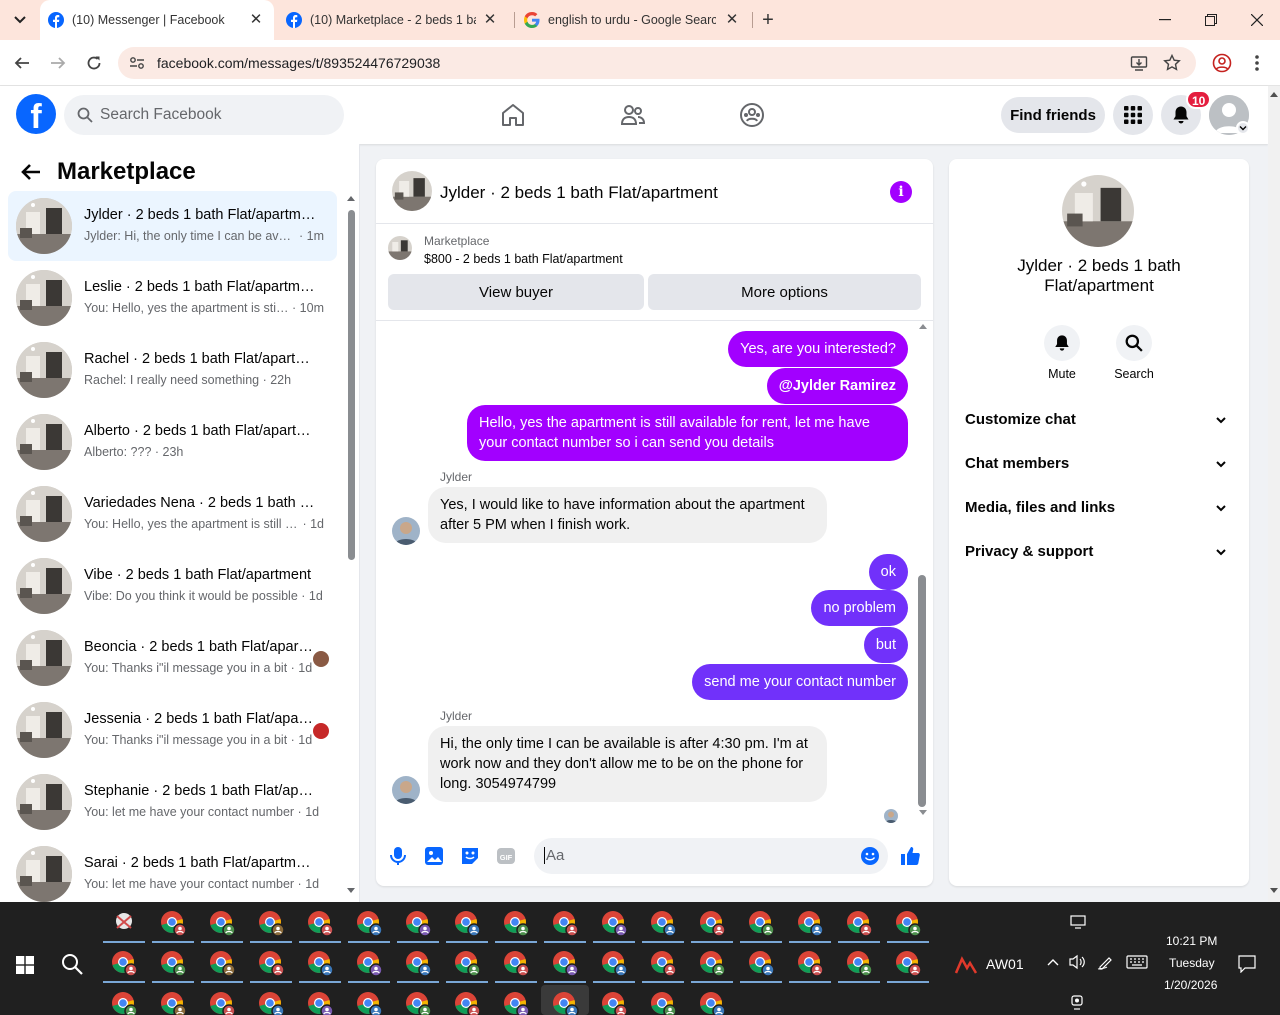 This screenshot has height=1015, width=1280. What do you see at coordinates (406, 531) in the screenshot?
I see `sender-avatar` at bounding box center [406, 531].